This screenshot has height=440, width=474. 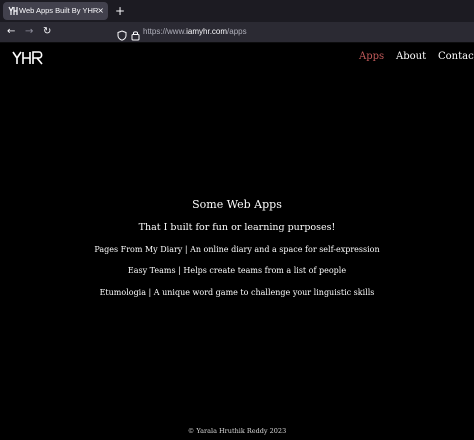 What do you see at coordinates (371, 57) in the screenshot?
I see `nav-link-apps: Apps` at bounding box center [371, 57].